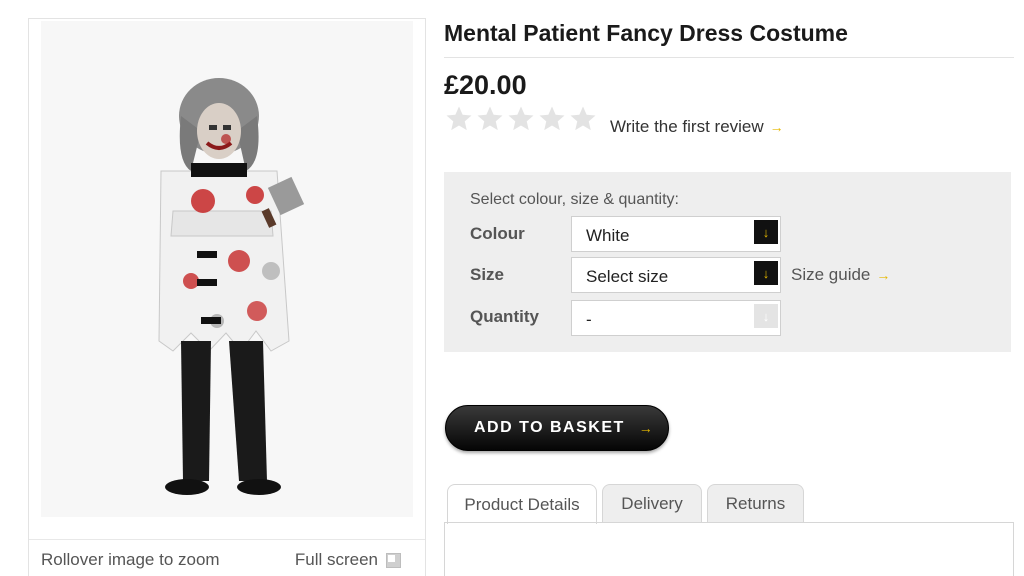  Describe the element at coordinates (574, 199) in the screenshot. I see `options-heading: Select colour, size & quantity:` at that location.